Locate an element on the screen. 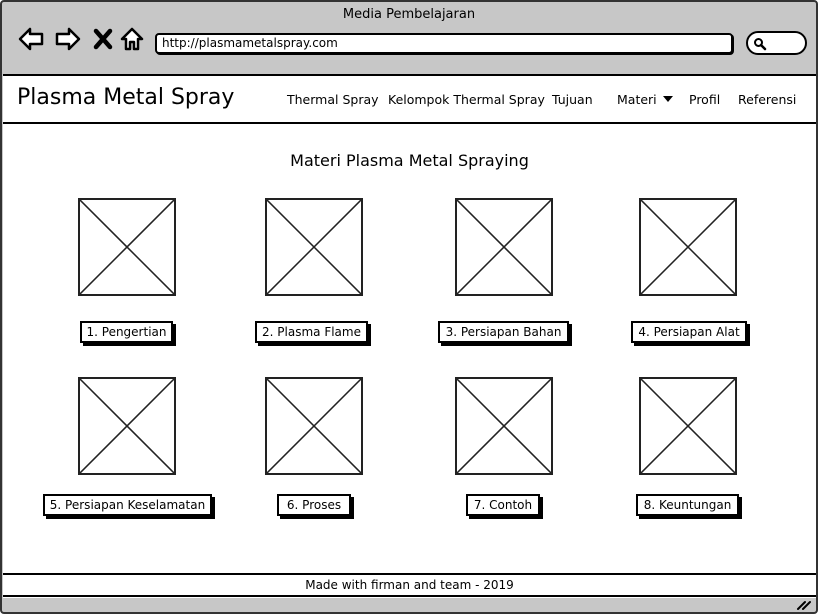 The image size is (818, 614). back-arrow-icon is located at coordinates (31, 39).